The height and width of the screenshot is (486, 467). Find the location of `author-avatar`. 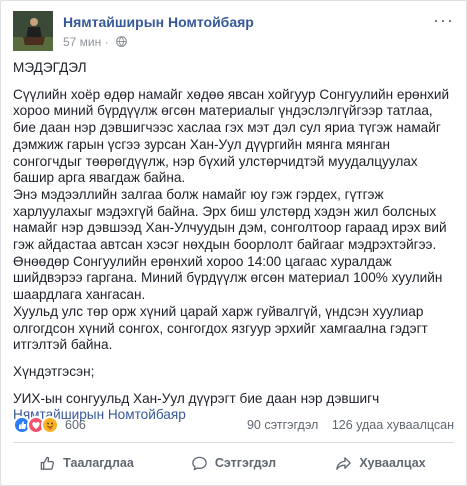

author-avatar is located at coordinates (33, 31).